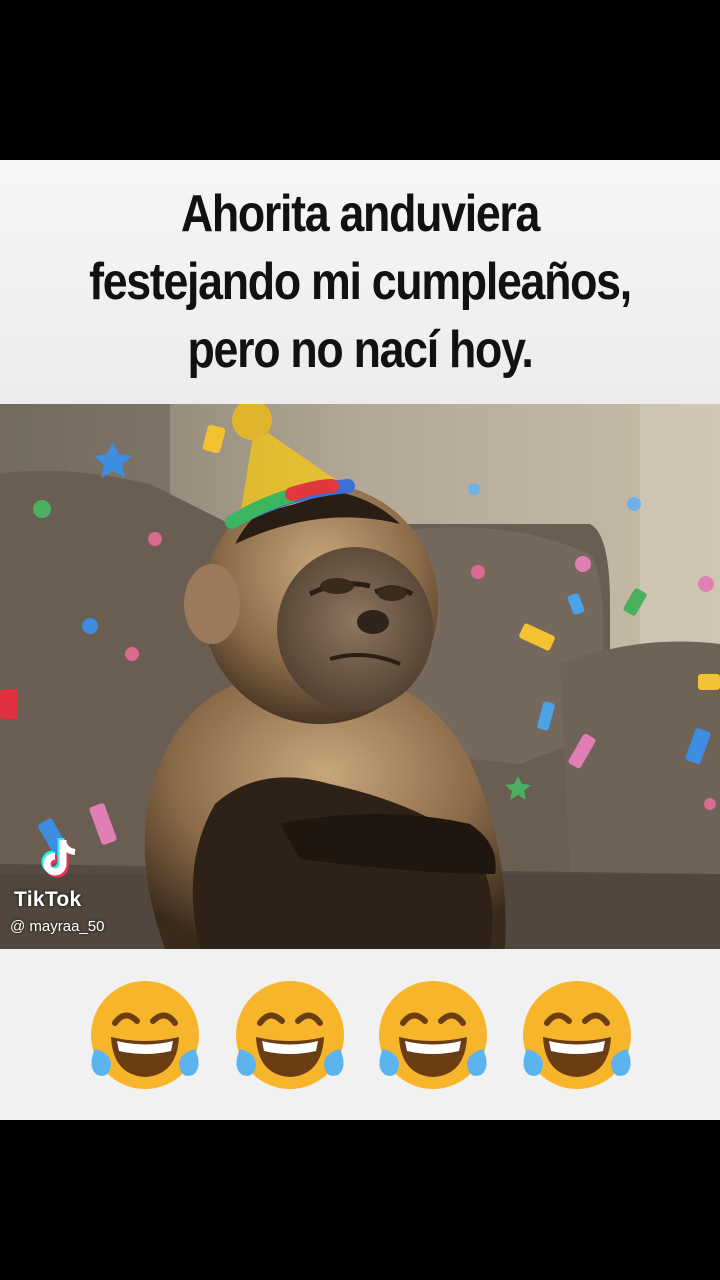 Image resolution: width=720 pixels, height=1280 pixels. I want to click on top-letterbox, so click(360, 80).